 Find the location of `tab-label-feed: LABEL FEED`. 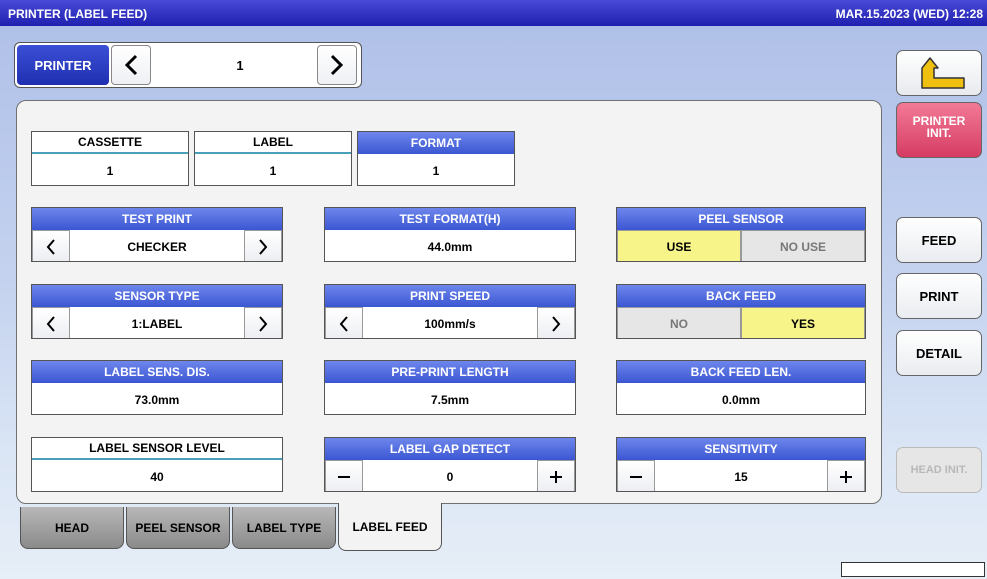

tab-label-feed: LABEL FEED is located at coordinates (390, 527).